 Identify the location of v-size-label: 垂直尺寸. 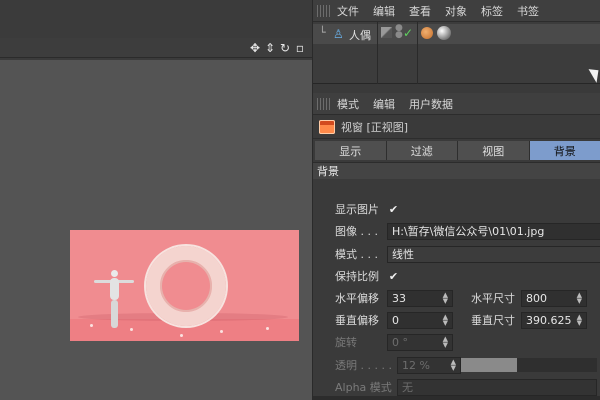
(493, 320).